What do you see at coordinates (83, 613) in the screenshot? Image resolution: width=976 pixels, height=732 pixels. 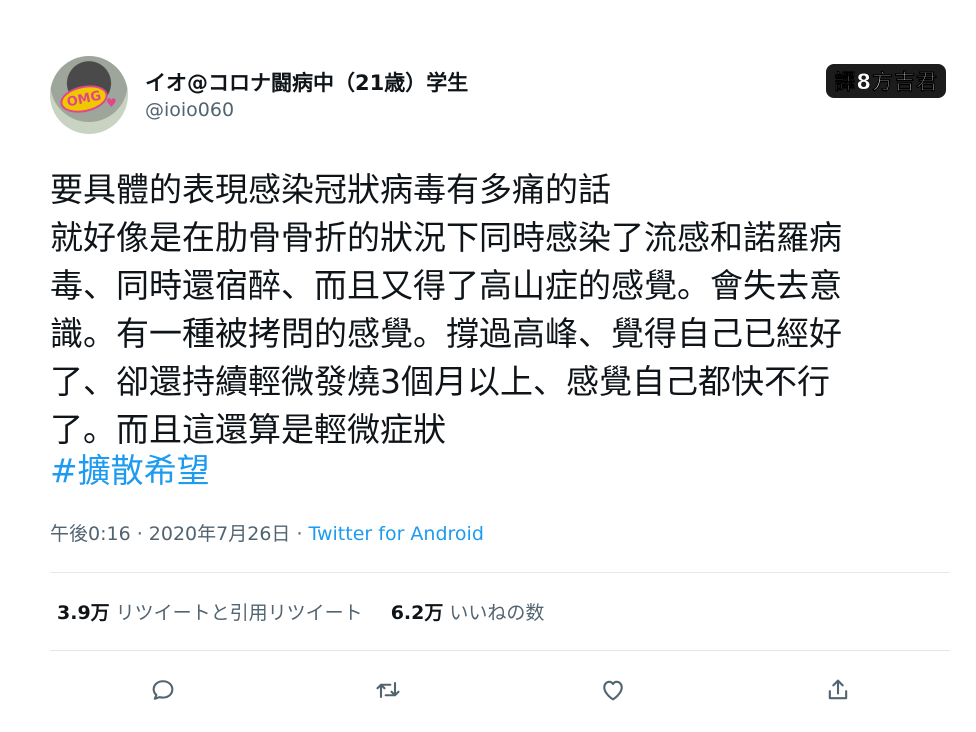 I see `retweets-count: 3.9万` at bounding box center [83, 613].